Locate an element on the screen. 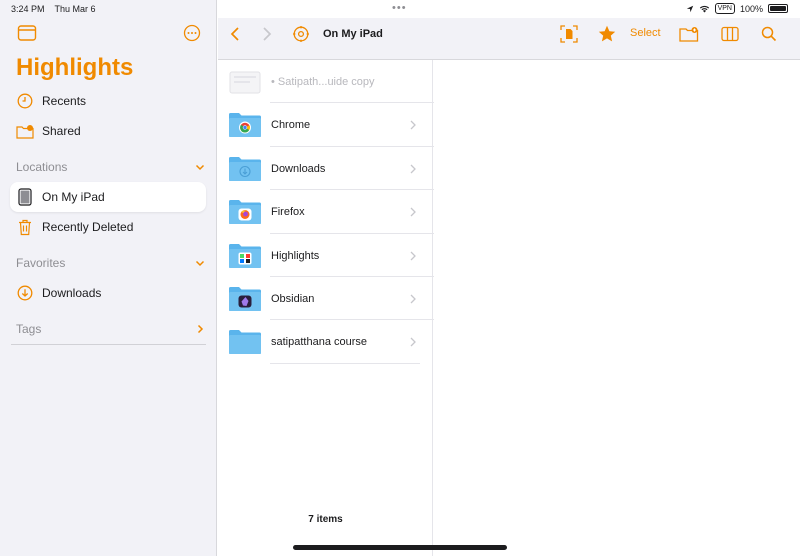 This screenshot has height=556, width=800. section-label: Favorites is located at coordinates (41, 263).